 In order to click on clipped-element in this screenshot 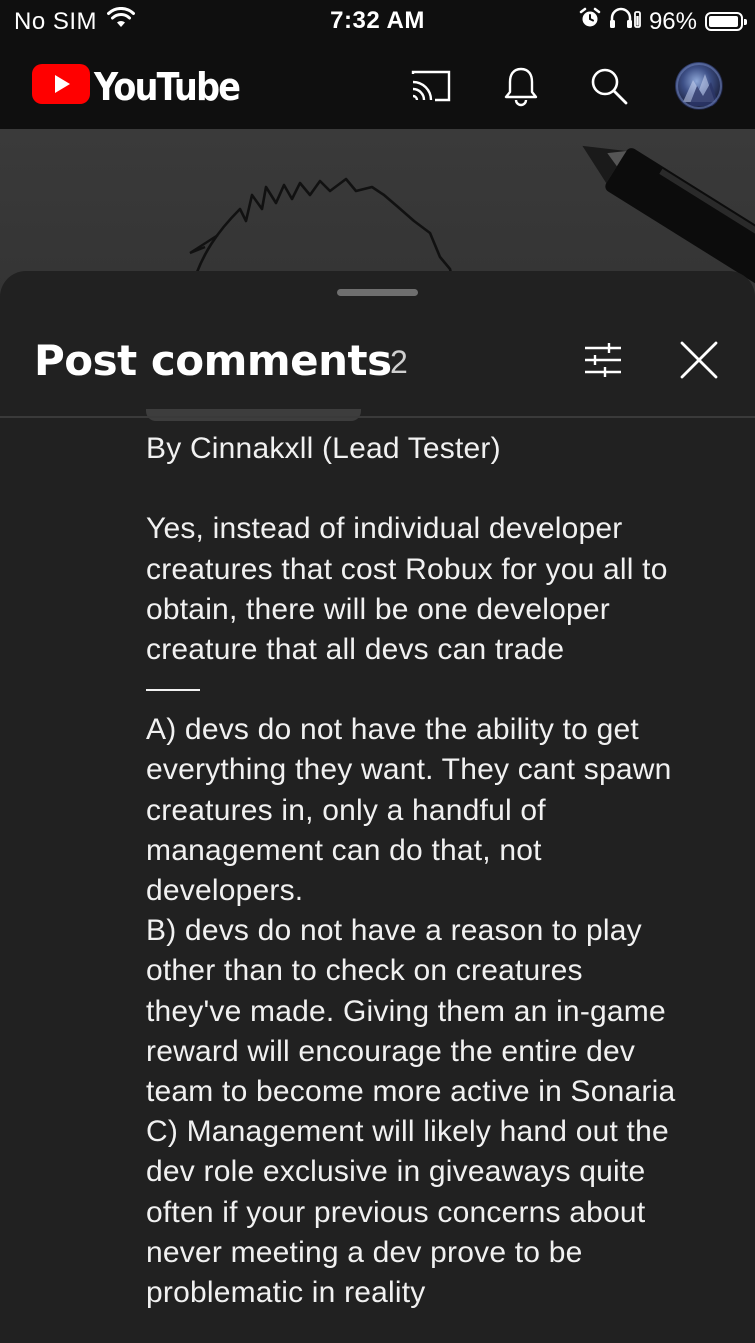, I will do `click(253, 415)`.